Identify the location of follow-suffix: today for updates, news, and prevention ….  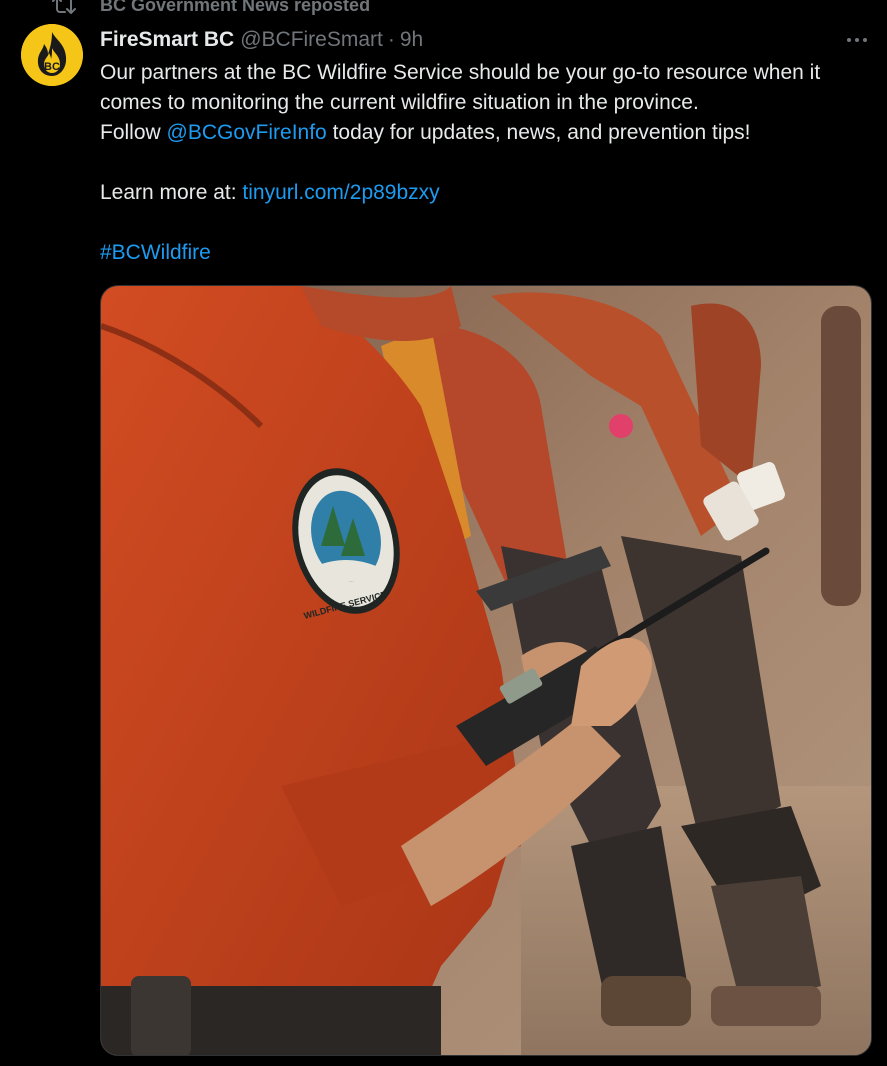
(538, 132).